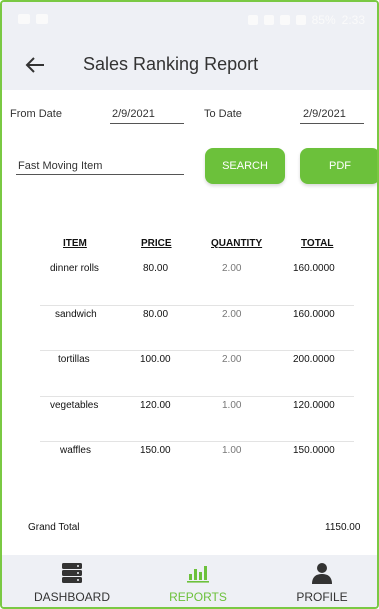 The height and width of the screenshot is (609, 379). I want to click on nav-profile-label: PROFILE, so click(322, 597).